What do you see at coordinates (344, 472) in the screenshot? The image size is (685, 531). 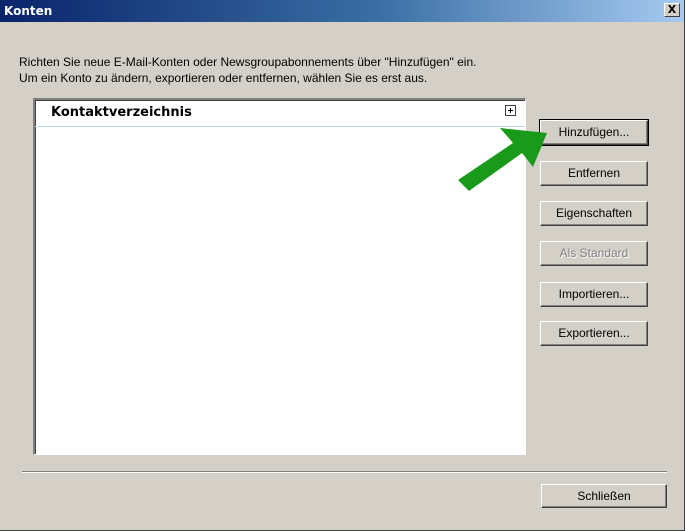 I see `separator-line` at bounding box center [344, 472].